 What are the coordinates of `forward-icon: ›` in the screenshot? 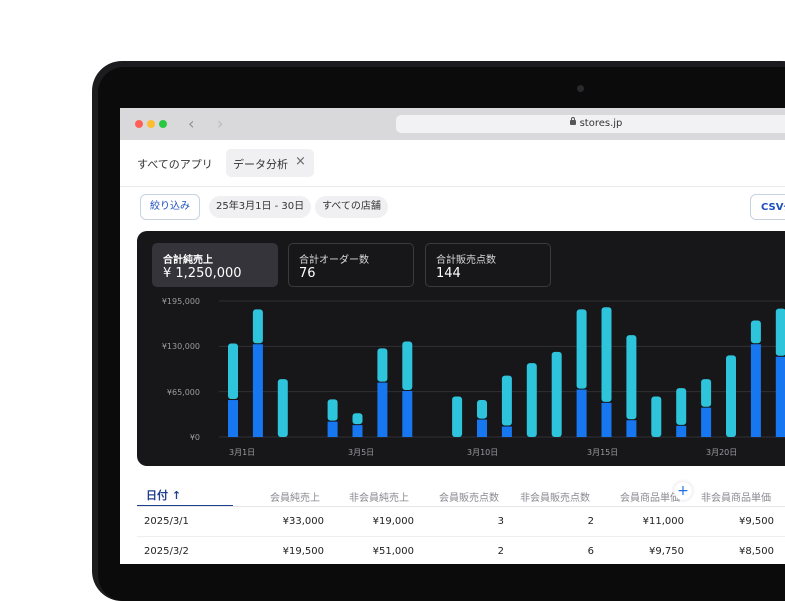 It's located at (220, 123).